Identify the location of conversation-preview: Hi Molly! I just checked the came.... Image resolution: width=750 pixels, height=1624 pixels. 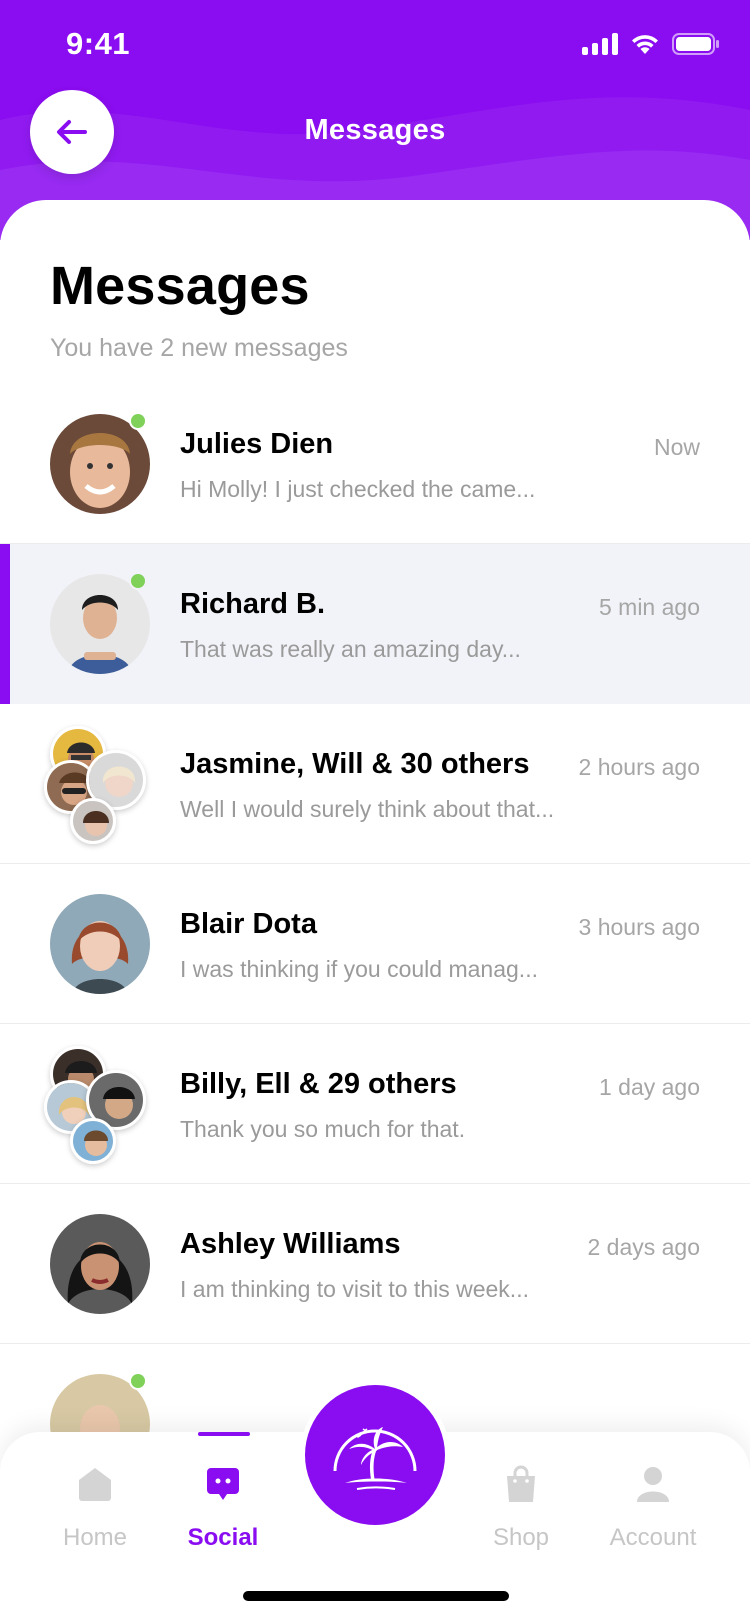
(358, 489).